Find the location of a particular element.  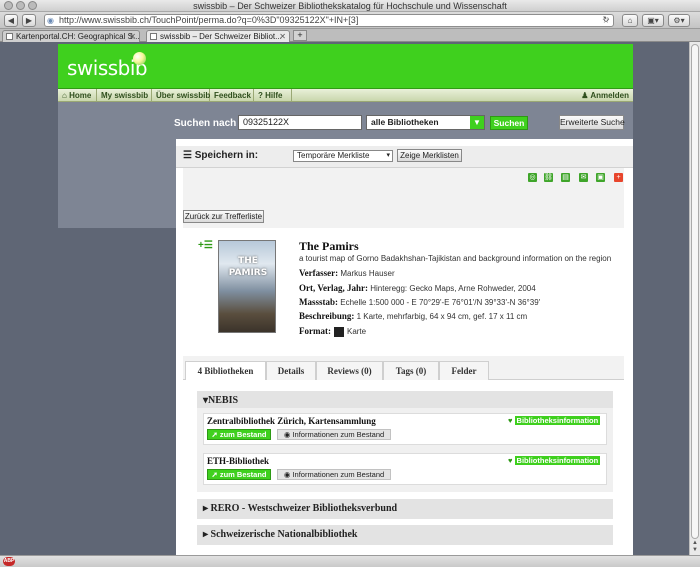

tab-bibliotheken: 4 Bibliotheken is located at coordinates (225, 370).